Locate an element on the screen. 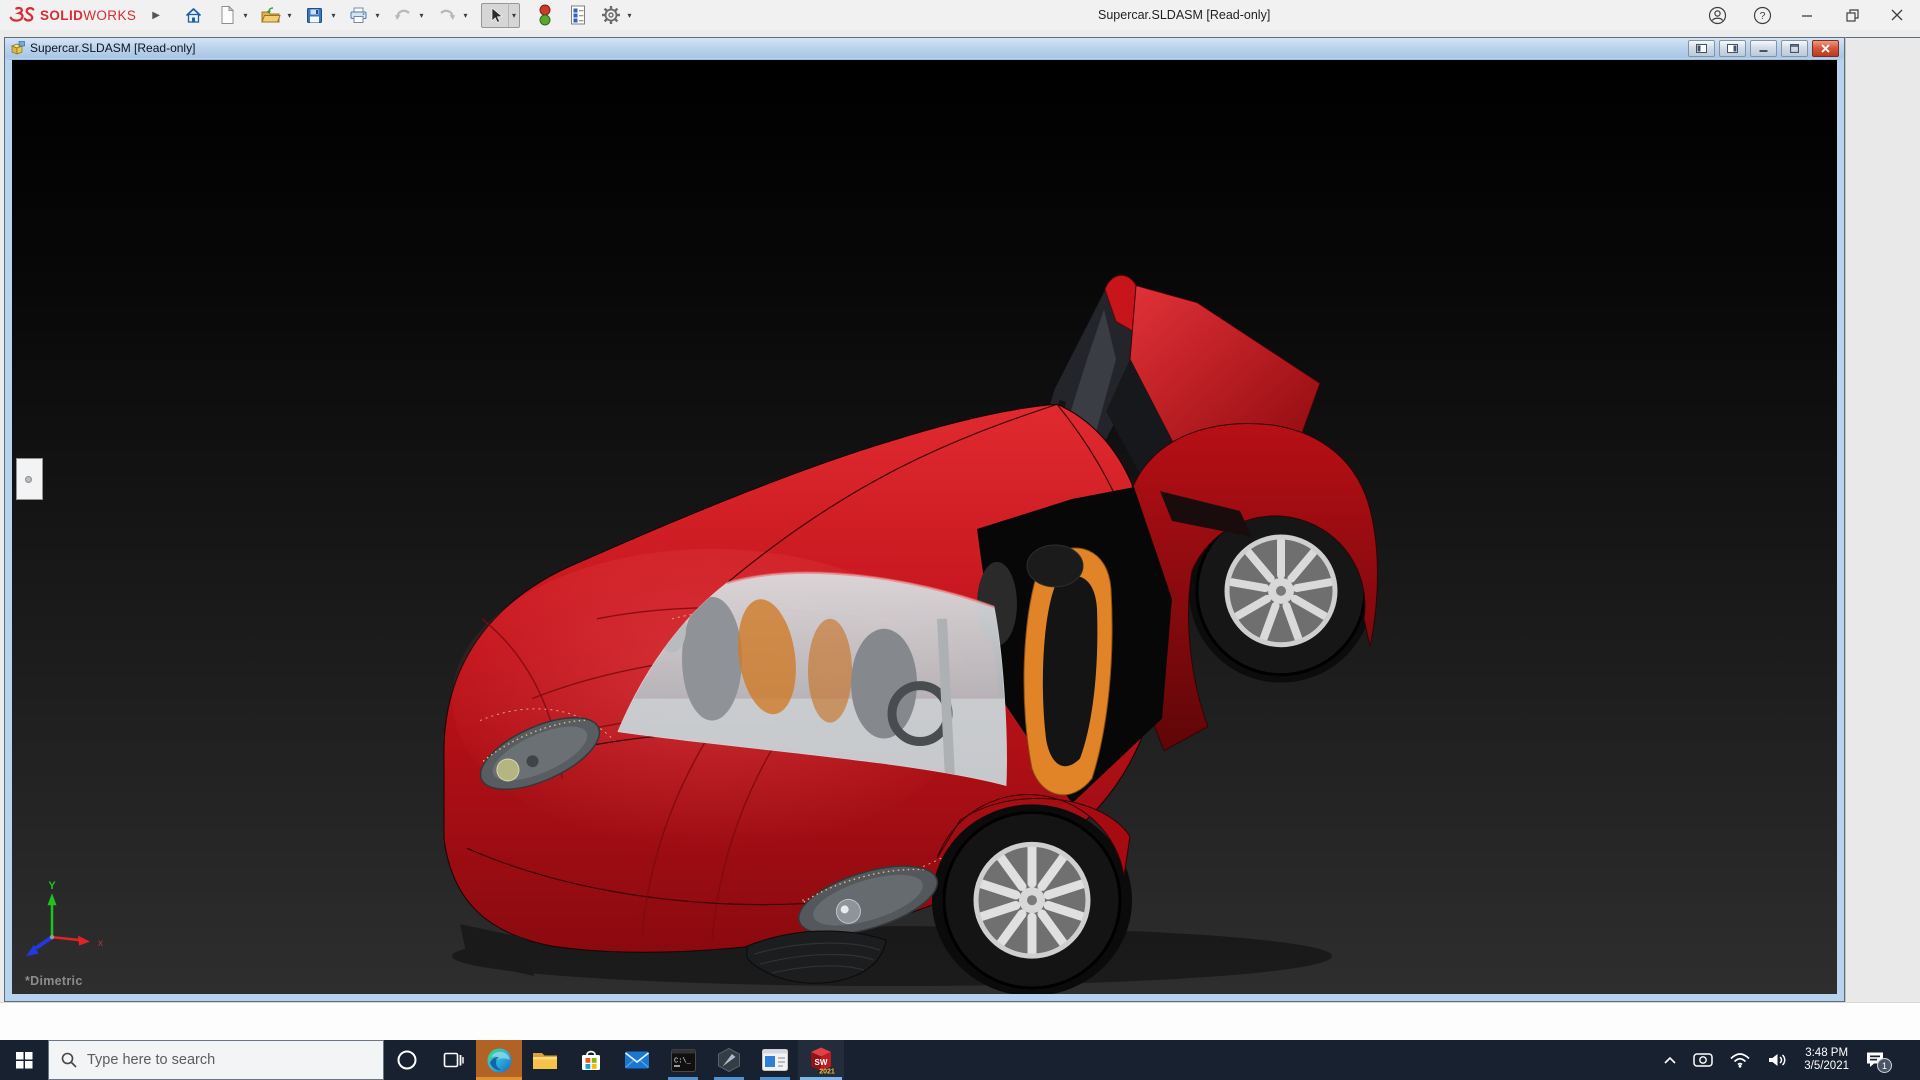 The image size is (1920, 1080). new-document-icon is located at coordinates (228, 14).